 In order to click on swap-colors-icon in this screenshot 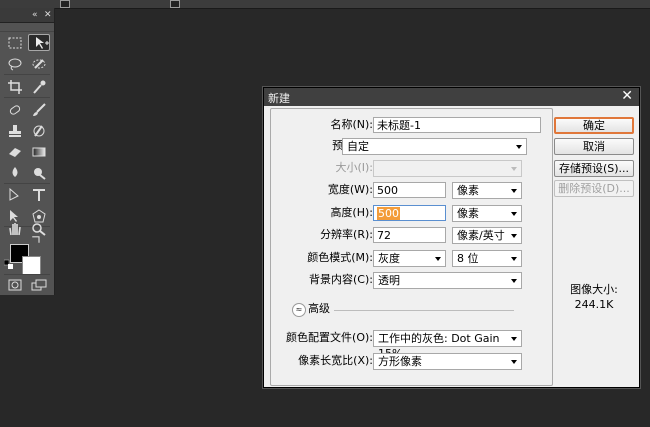, I will do `click(36, 239)`.